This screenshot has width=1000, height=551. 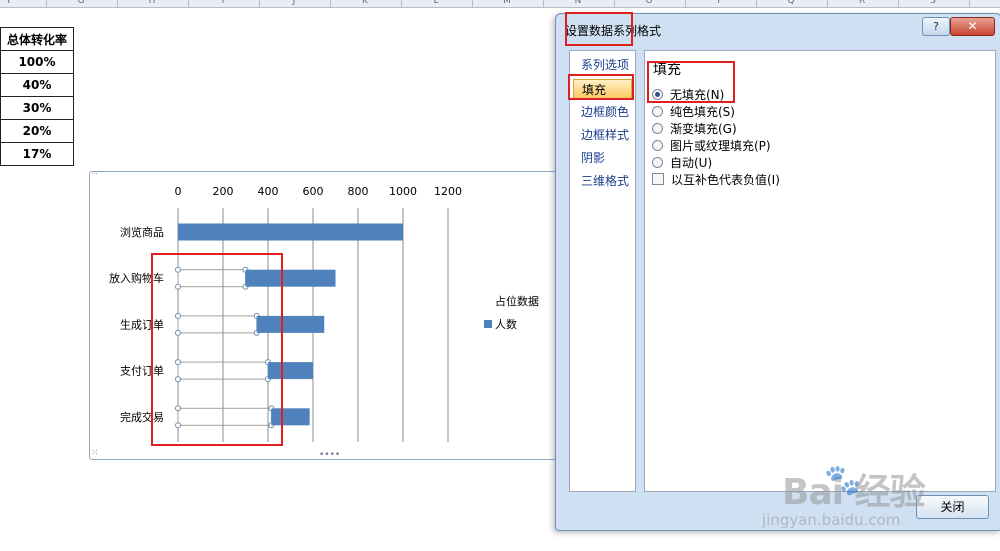 I want to click on radio-gradient-fill, so click(x=657, y=128).